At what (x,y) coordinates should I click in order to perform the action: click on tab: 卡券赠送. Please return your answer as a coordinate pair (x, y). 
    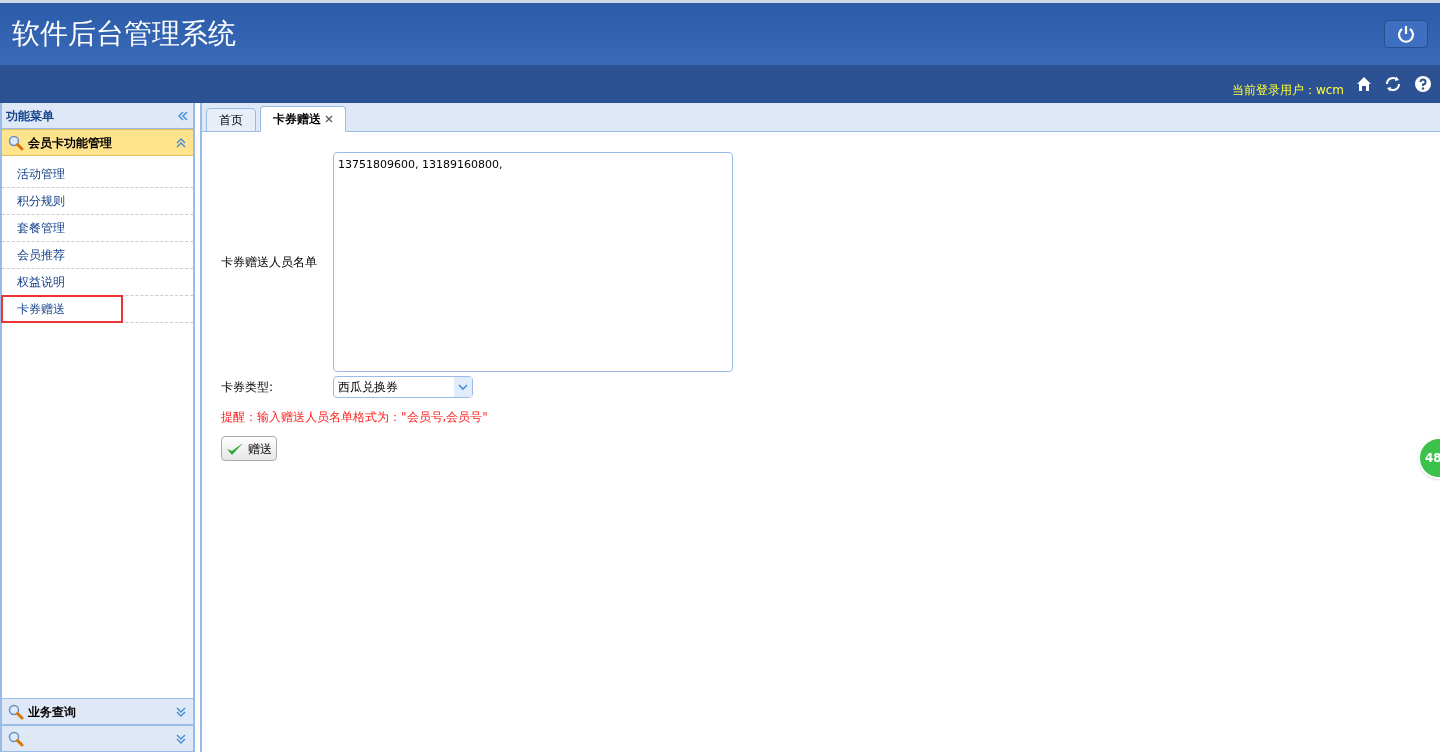
    Looking at the image, I should click on (303, 119).